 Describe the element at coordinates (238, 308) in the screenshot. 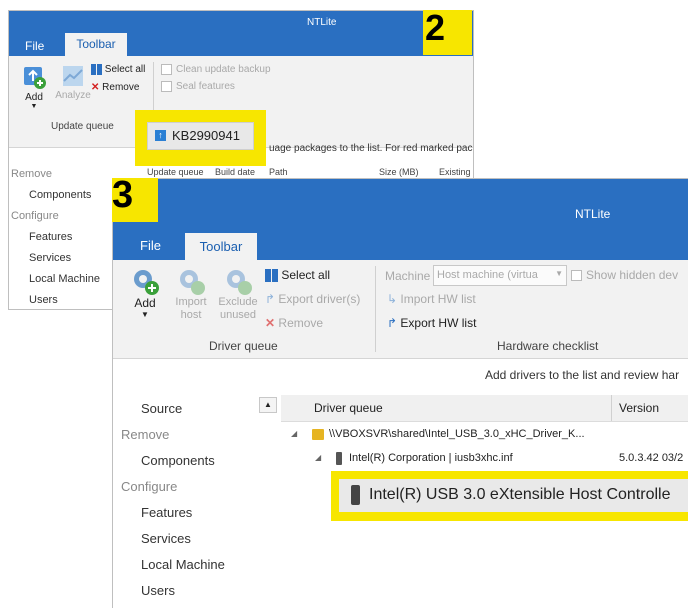

I see `exclude-unused-label: Exclude unused` at that location.